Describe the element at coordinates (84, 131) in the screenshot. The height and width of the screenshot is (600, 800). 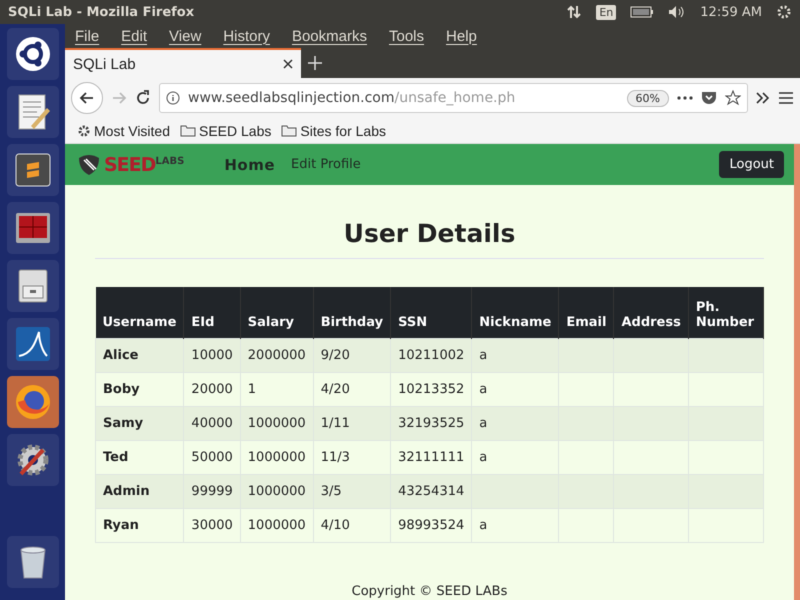
I see `gear-icon` at that location.